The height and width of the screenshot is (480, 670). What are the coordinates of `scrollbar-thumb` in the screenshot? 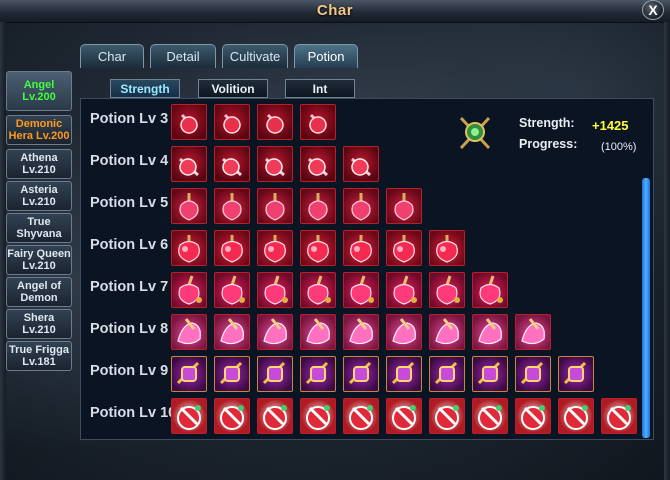 It's located at (646, 308).